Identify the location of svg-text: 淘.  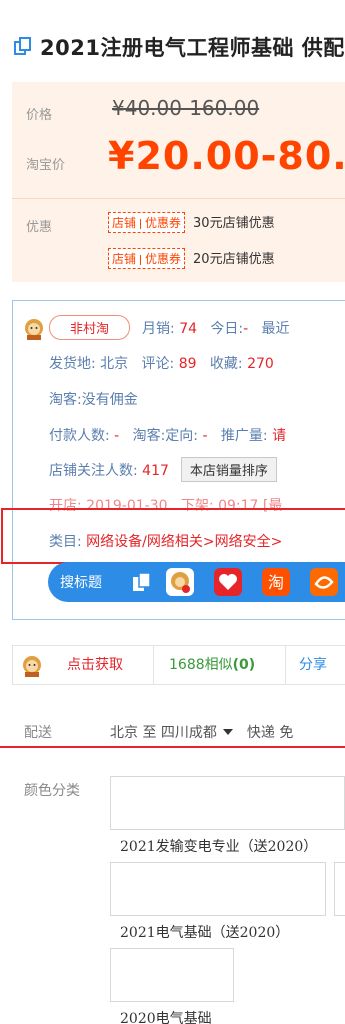
(276, 582).